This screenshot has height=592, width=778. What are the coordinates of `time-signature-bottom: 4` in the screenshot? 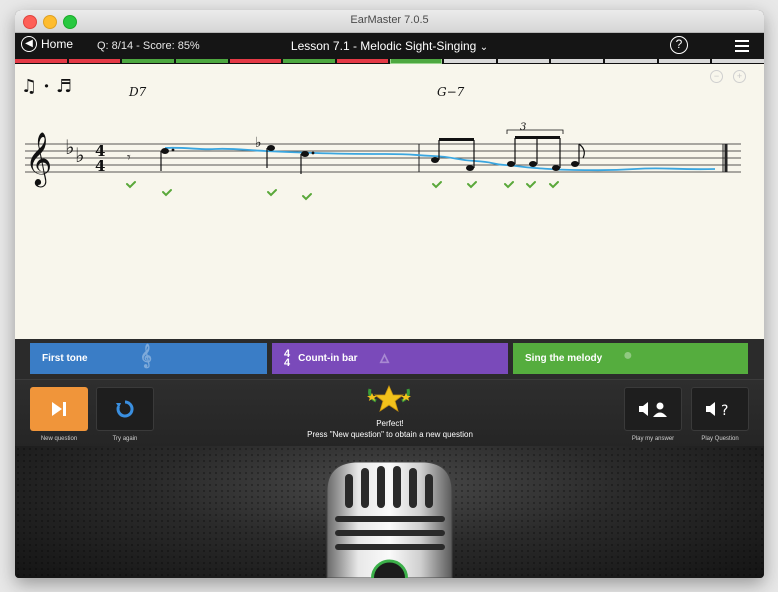 It's located at (100, 166).